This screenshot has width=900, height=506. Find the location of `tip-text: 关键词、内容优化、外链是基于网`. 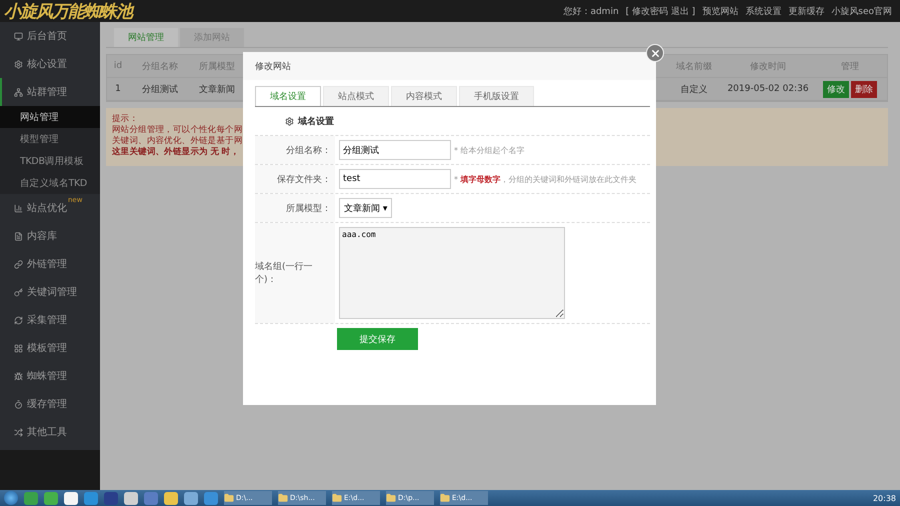

tip-text: 关键词、内容优化、外链是基于网 is located at coordinates (177, 141).